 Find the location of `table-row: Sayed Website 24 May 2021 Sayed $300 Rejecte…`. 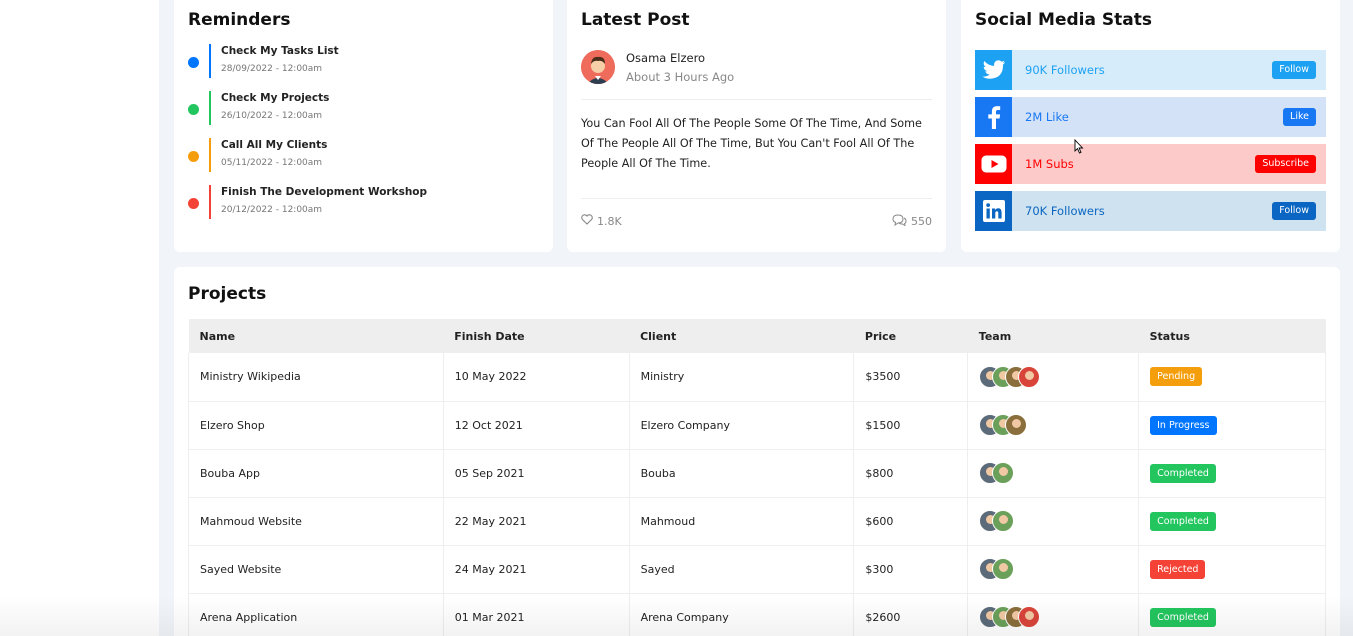

table-row: Sayed Website 24 May 2021 Sayed $300 Rejecte… is located at coordinates (757, 569).